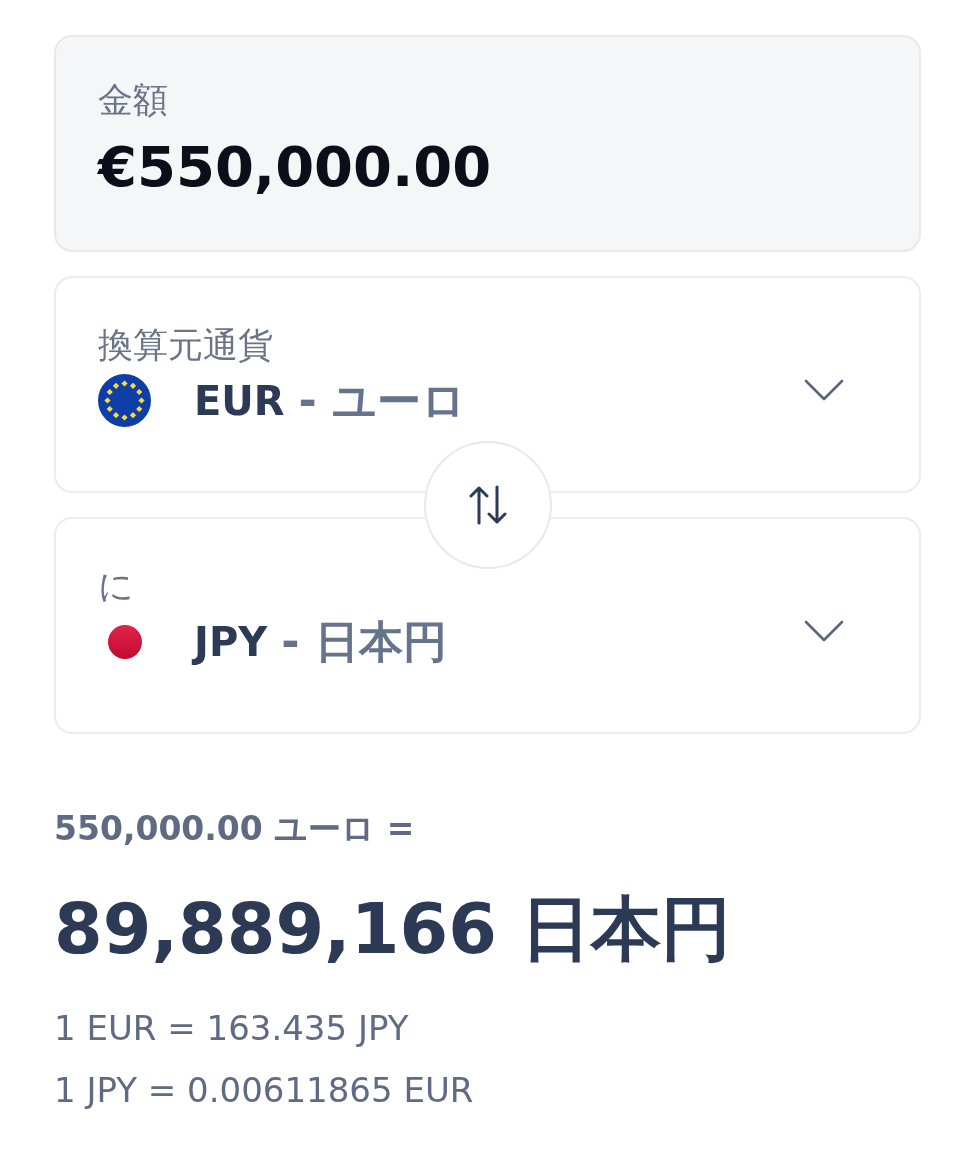  I want to click on conversion-source-text: 550,000.00 ユーロ =, so click(235, 829).